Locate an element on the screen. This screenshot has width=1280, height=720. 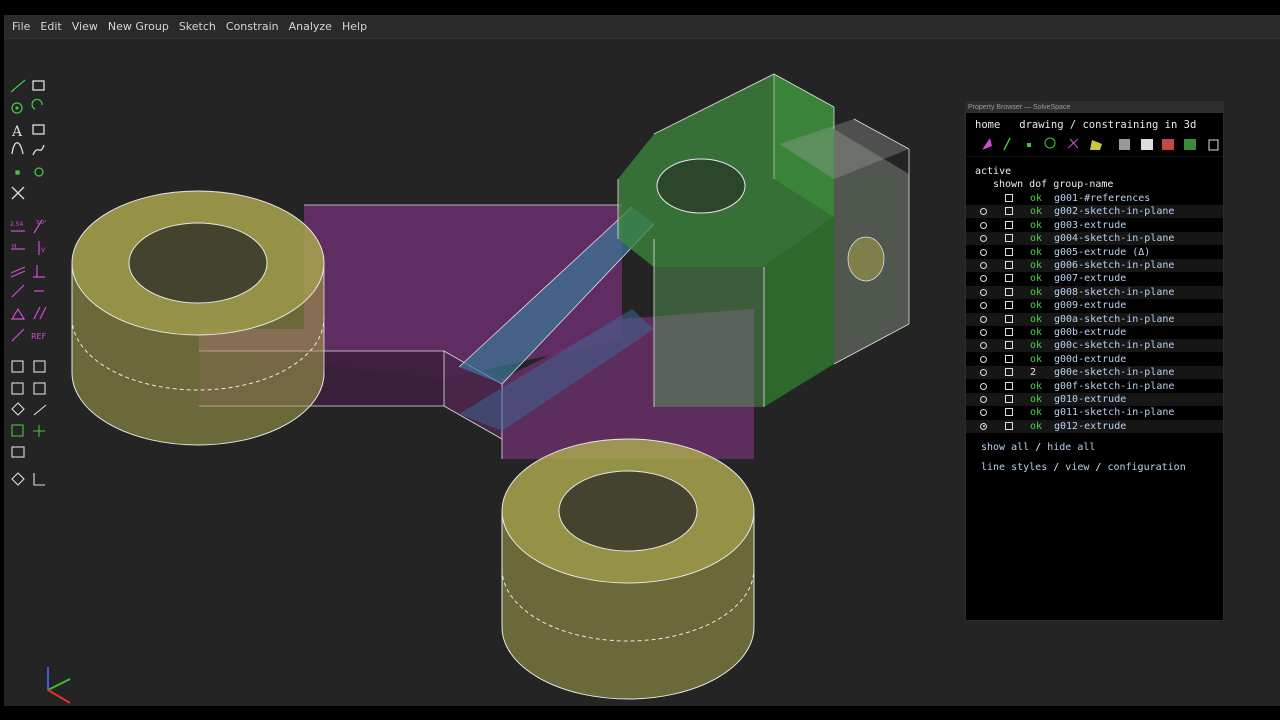
group-name-link: g001-#references is located at coordinates (1102, 198).